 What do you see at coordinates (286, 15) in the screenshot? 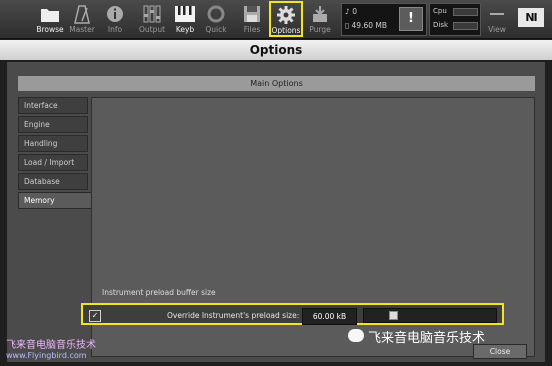
I see `gear-icon` at bounding box center [286, 15].